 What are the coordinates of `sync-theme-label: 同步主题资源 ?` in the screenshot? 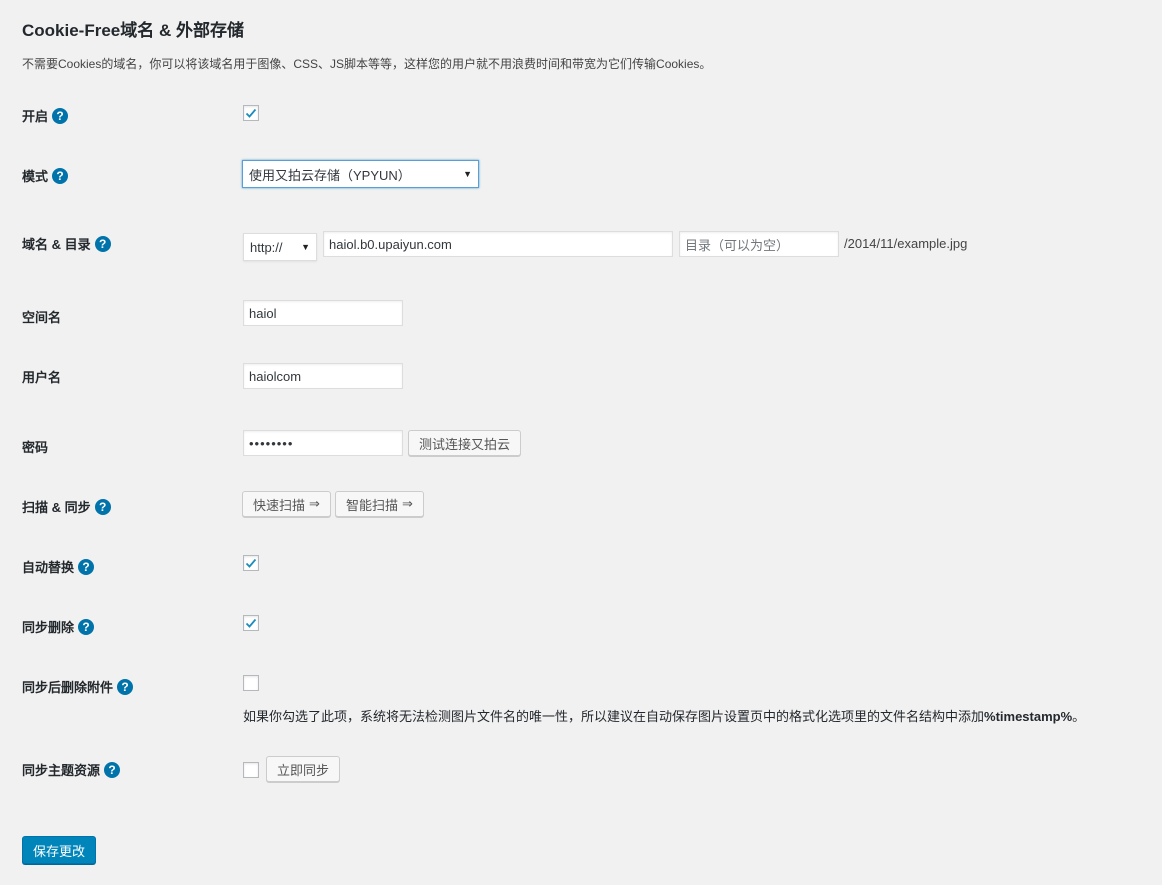 It's located at (71, 769).